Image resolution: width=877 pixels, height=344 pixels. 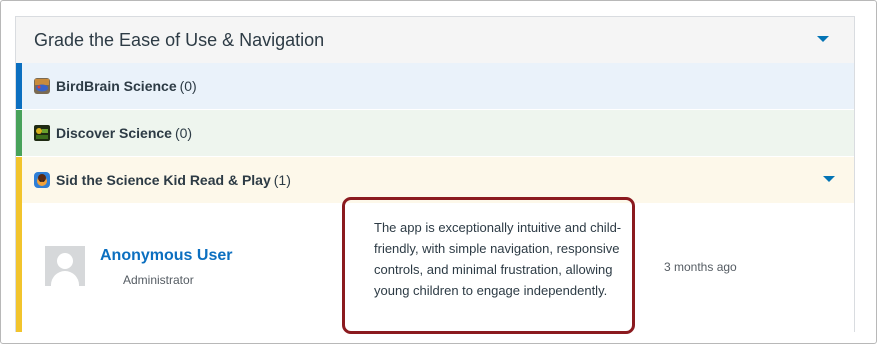 What do you see at coordinates (829, 179) in the screenshot?
I see `expand-caret-icon` at bounding box center [829, 179].